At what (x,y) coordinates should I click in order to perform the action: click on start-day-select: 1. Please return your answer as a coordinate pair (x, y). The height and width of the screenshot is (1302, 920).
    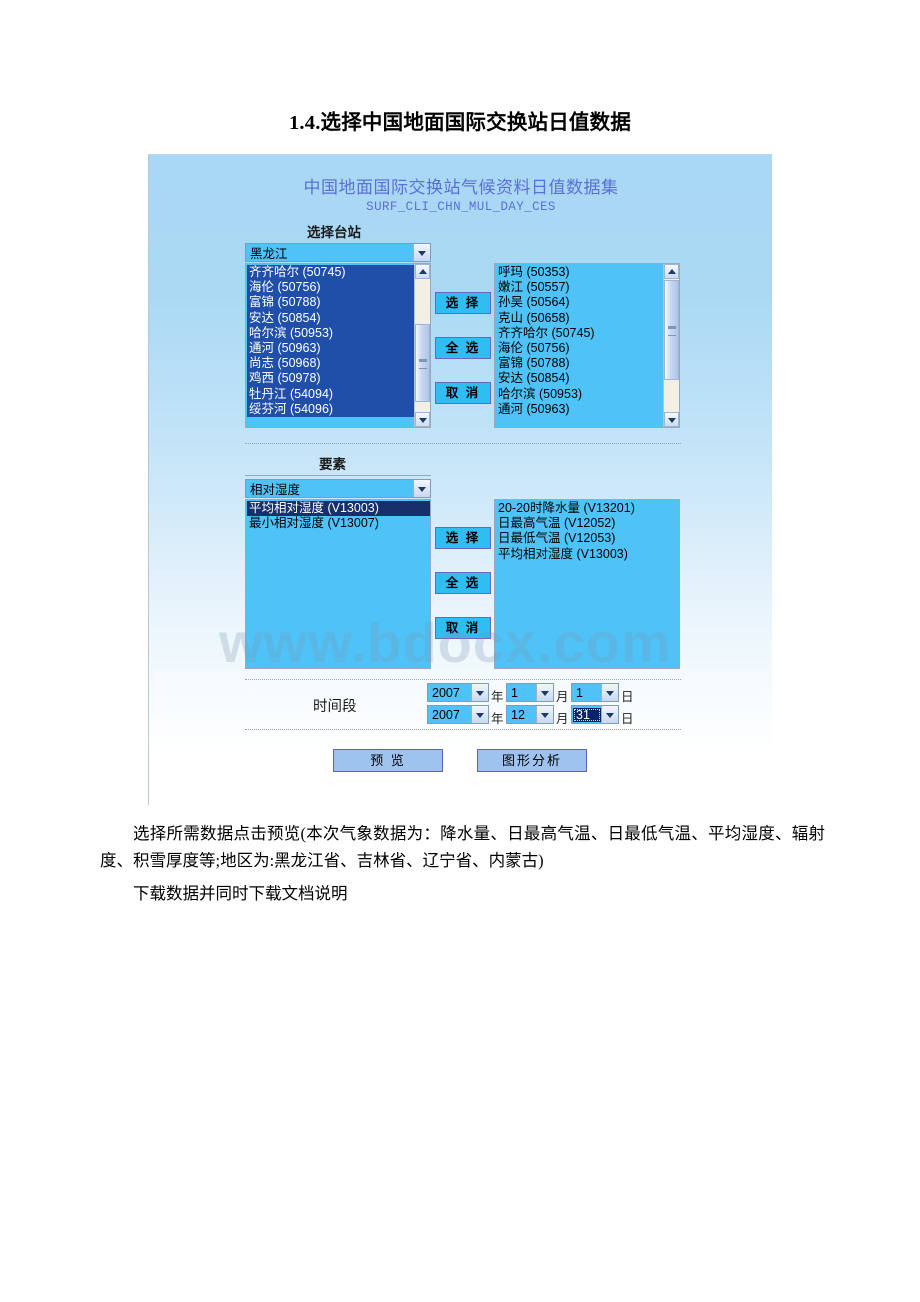
    Looking at the image, I should click on (595, 692).